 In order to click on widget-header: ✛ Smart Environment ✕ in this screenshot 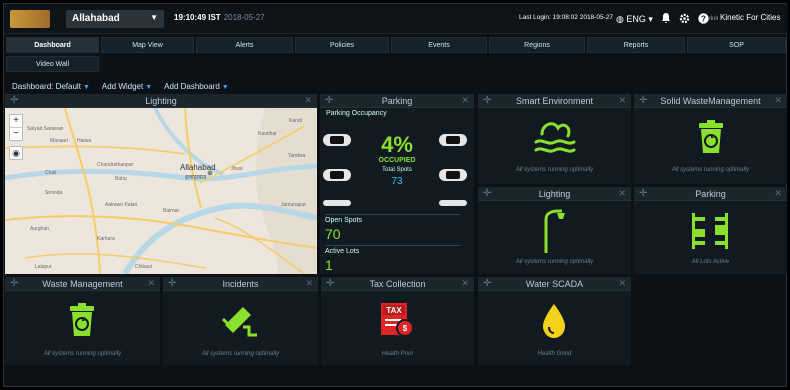, I will do `click(554, 101)`.